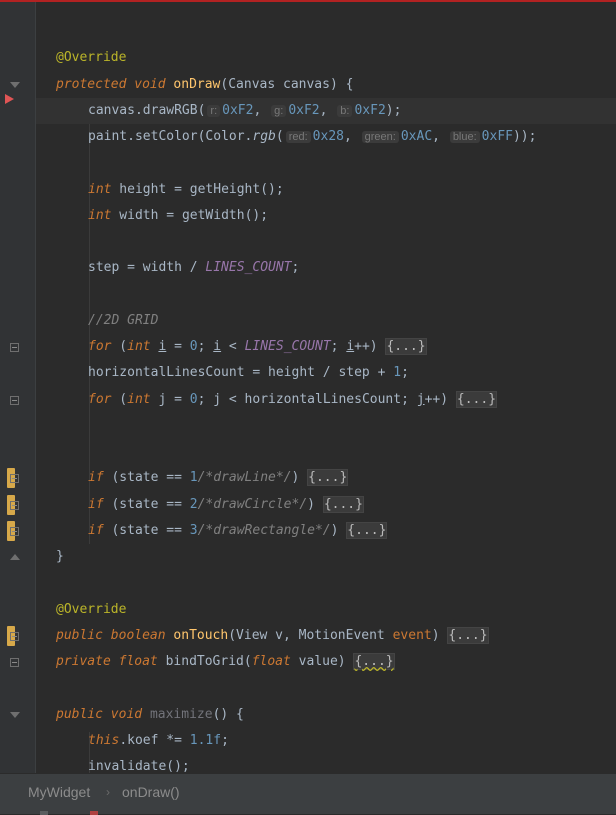 The width and height of the screenshot is (616, 815). I want to click on code-text: paint., so click(111, 136).